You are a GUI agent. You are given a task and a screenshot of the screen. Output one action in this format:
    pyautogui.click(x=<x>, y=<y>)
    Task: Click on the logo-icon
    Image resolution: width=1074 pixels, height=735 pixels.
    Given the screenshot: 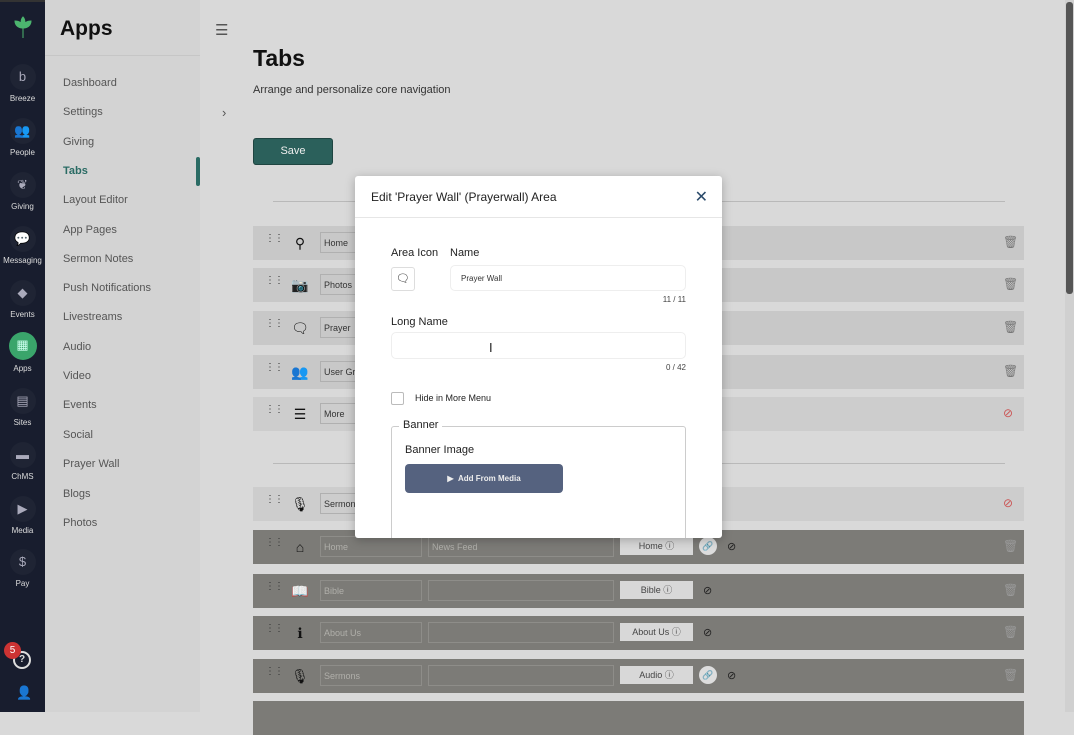 What is the action you would take?
    pyautogui.click(x=23, y=27)
    